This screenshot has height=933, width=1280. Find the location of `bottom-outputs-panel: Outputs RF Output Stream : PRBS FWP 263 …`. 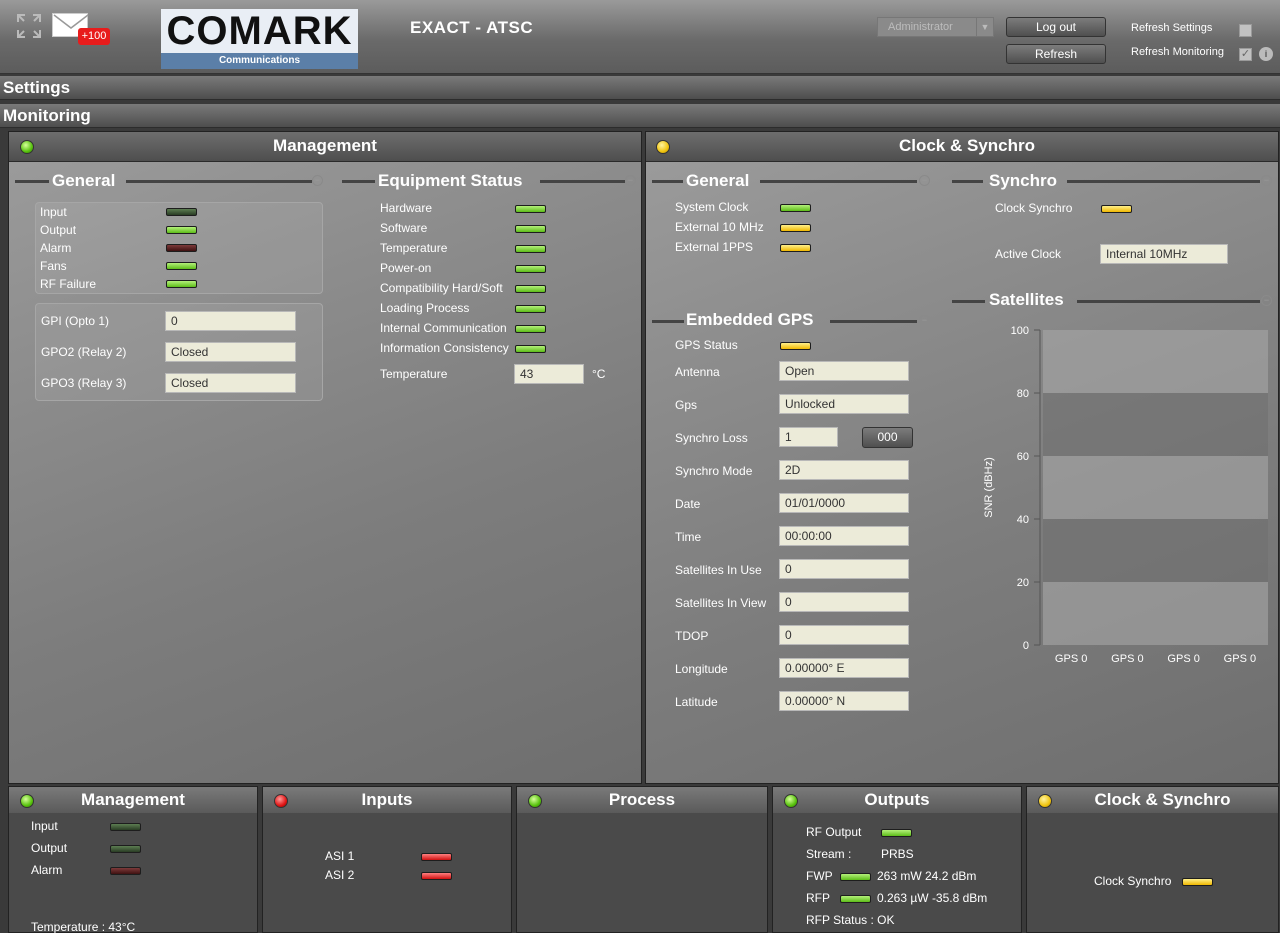

bottom-outputs-panel: Outputs RF Output Stream : PRBS FWP 263 … is located at coordinates (897, 859).